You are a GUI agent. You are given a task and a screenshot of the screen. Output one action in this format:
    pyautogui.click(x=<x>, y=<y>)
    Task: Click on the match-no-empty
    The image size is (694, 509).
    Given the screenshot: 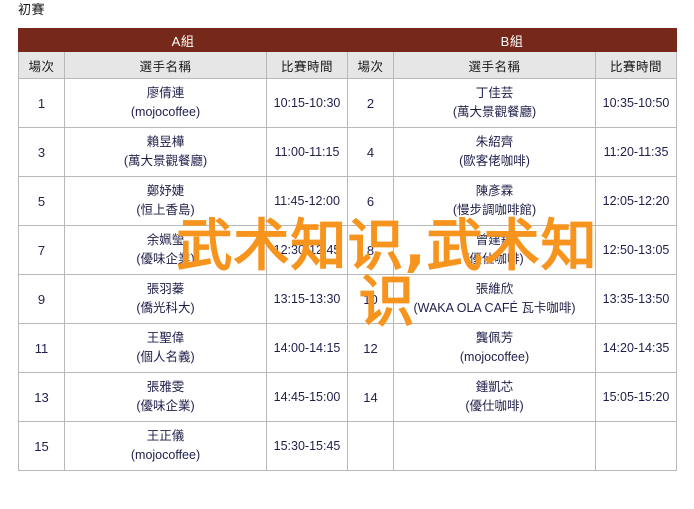 What is the action you would take?
    pyautogui.click(x=370, y=446)
    